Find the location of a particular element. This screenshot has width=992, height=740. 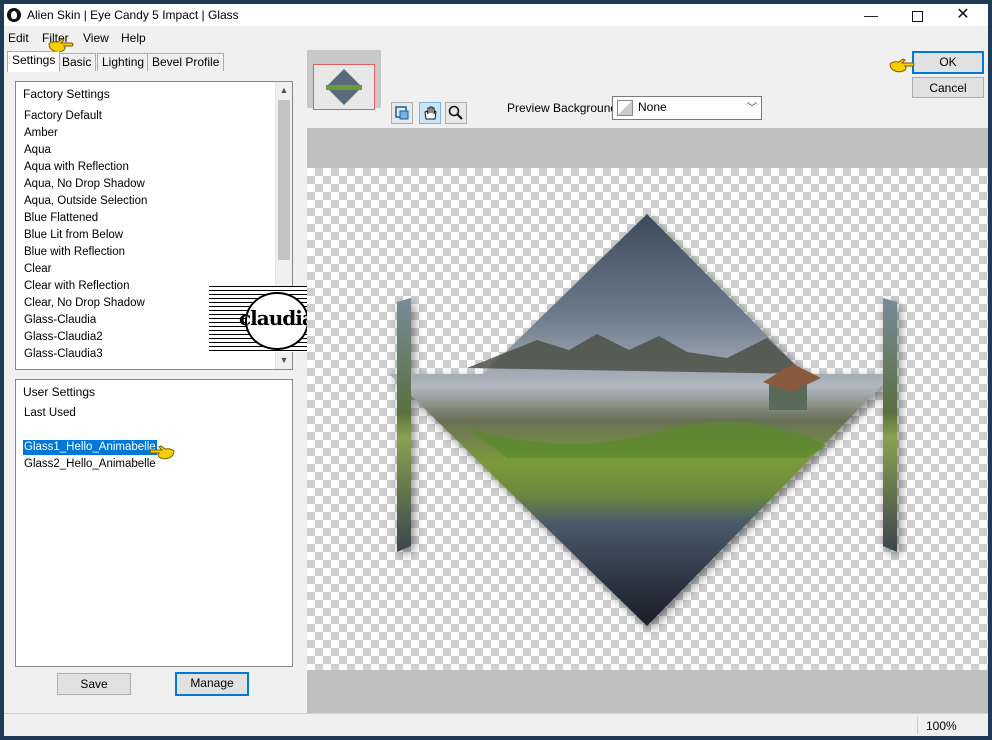

status-bar: 100% is located at coordinates (496, 724).